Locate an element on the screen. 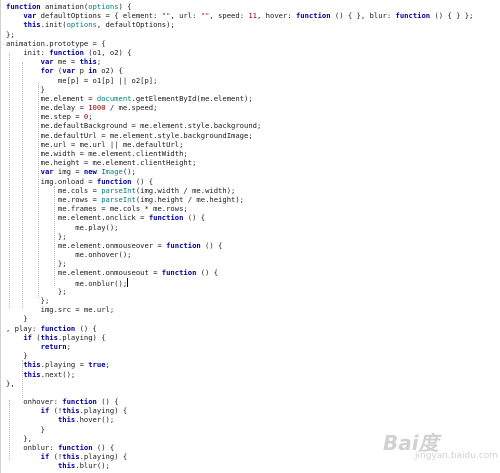  code-line: var me = this; is located at coordinates (239, 61).